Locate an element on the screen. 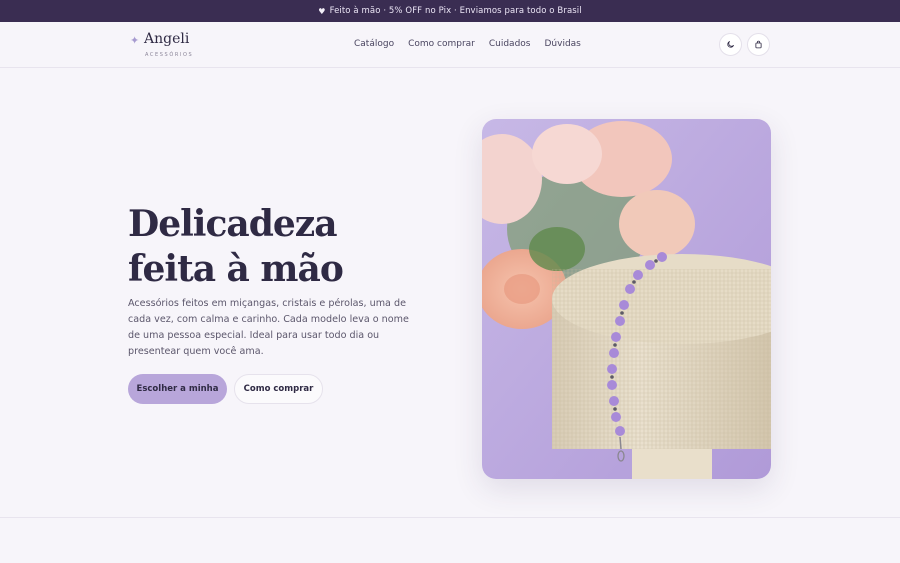 The image size is (900, 563). logo-tagline: ACESSÓRIOS is located at coordinates (169, 55).